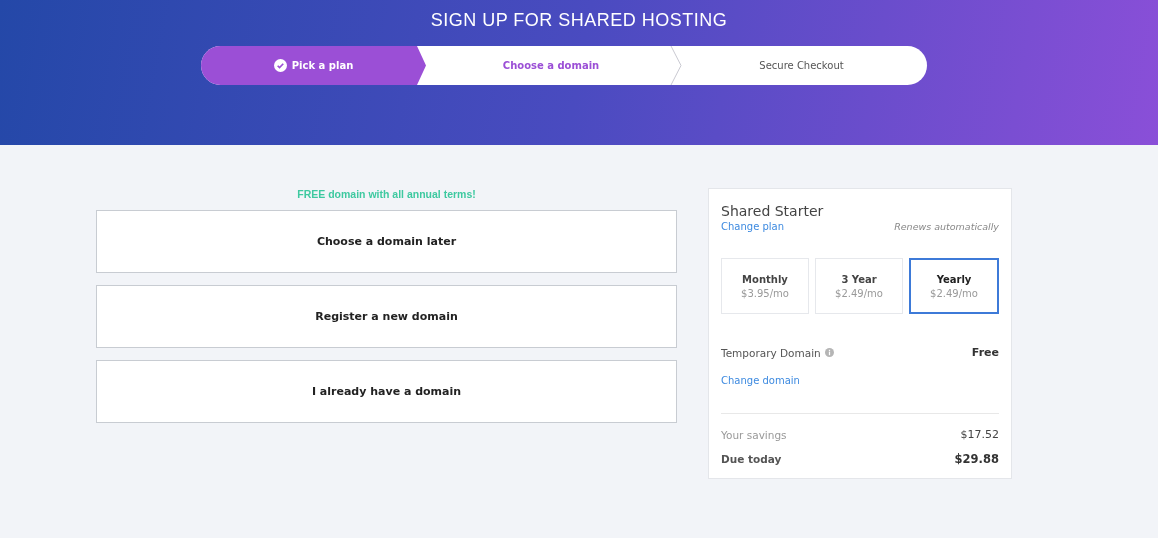 This screenshot has width=1158, height=538. I want to click on promo-text: FREE domain with all annual terms!, so click(386, 194).